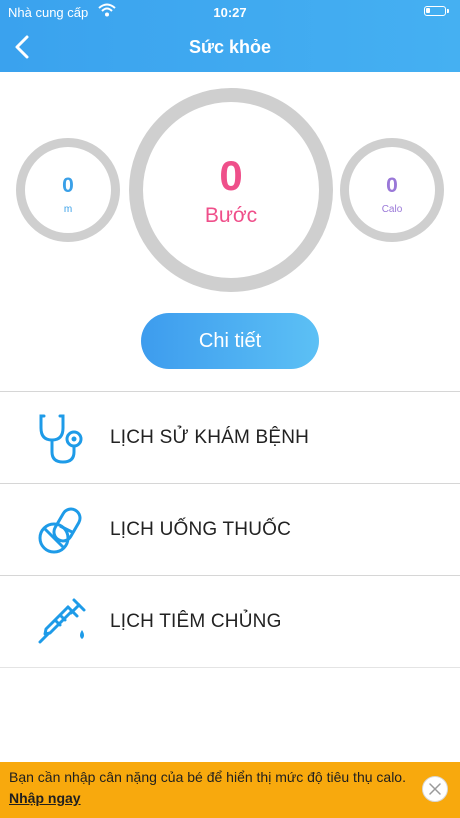 This screenshot has height=818, width=460. I want to click on close-icon, so click(435, 789).